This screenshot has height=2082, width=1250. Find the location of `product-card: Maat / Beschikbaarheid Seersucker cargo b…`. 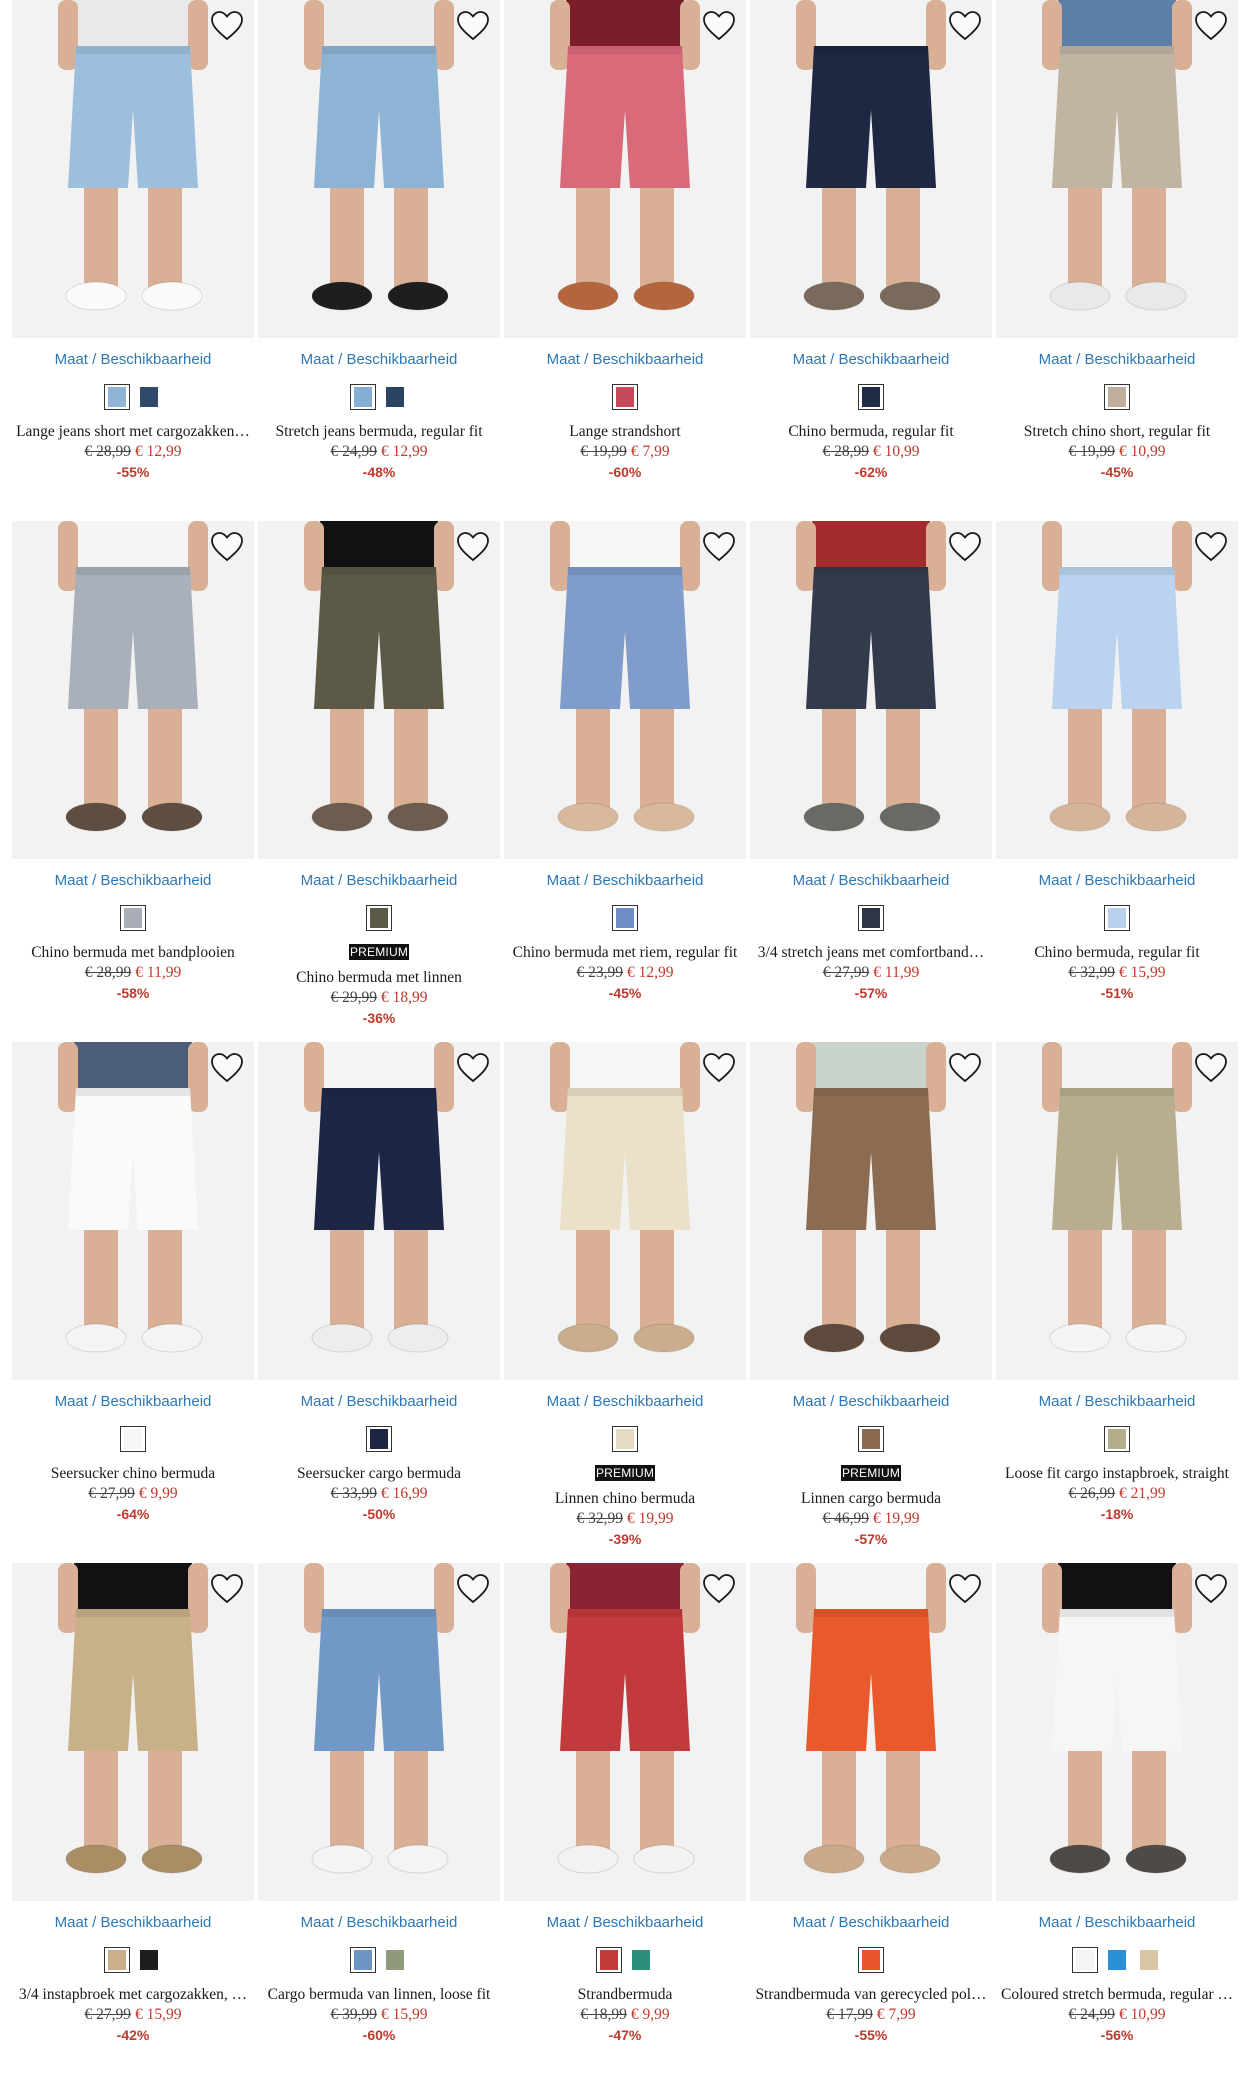

product-card: Maat / Beschikbaarheid Seersucker cargo b… is located at coordinates (379, 1283).